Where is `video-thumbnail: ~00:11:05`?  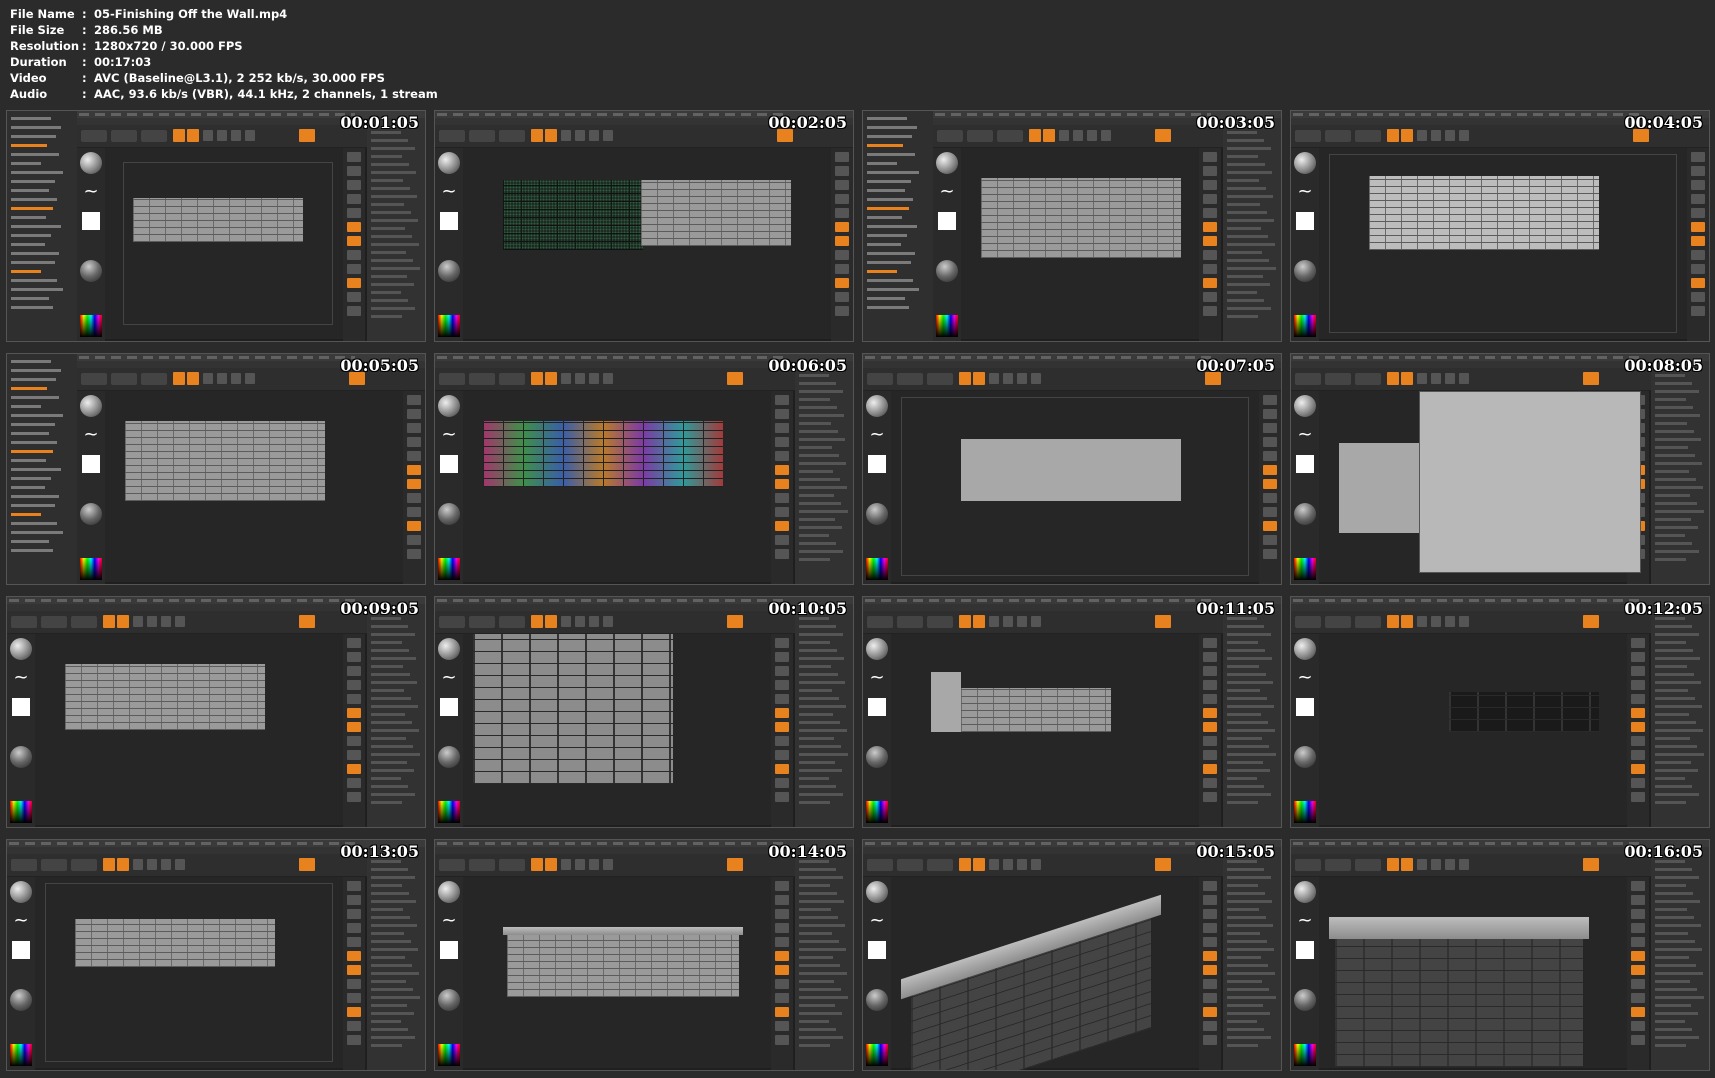 video-thumbnail: ~00:11:05 is located at coordinates (1072, 712).